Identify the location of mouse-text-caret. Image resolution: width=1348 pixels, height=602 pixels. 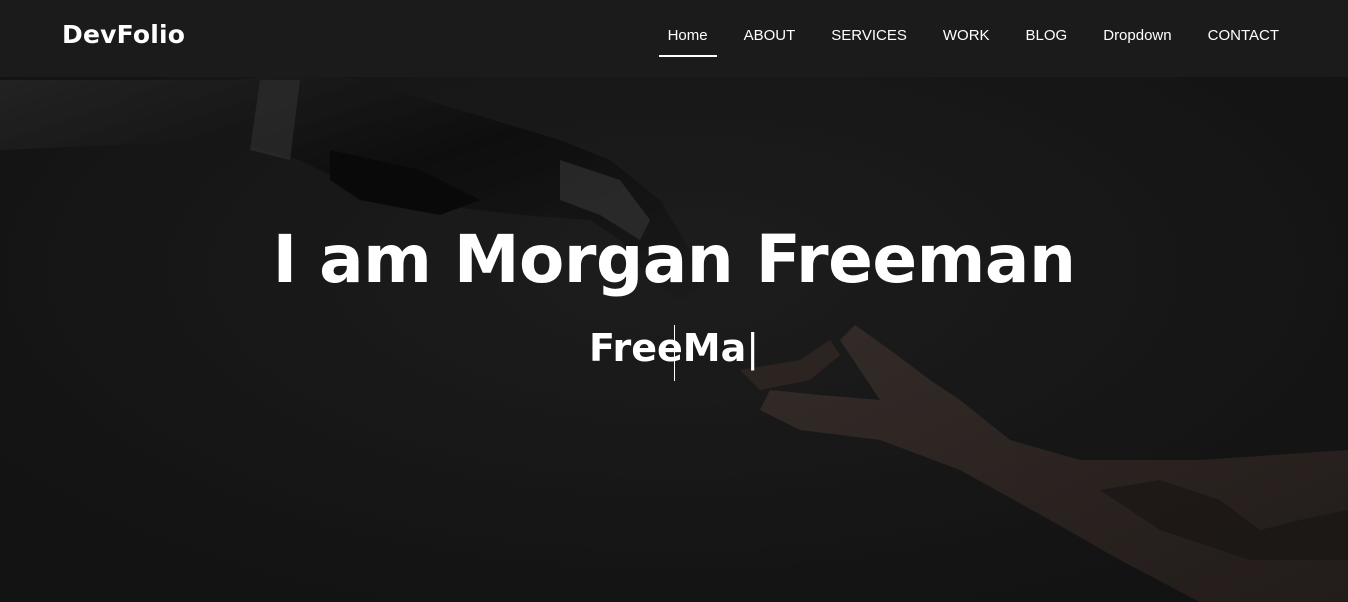
(674, 353).